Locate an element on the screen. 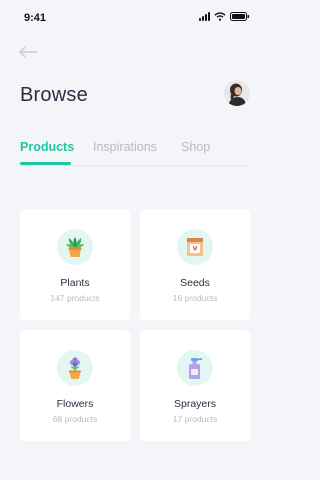  flower-pot-icon is located at coordinates (75, 368).